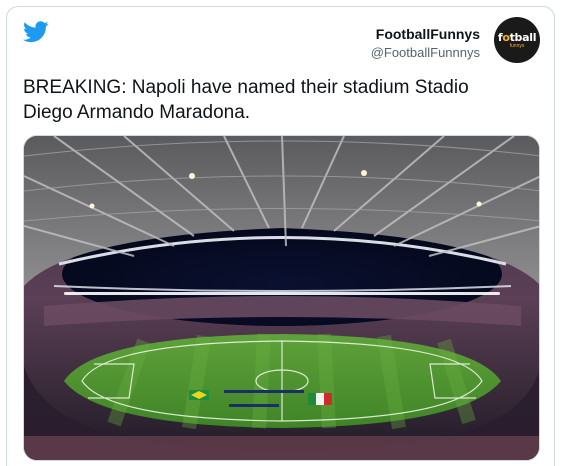 The height and width of the screenshot is (466, 564). Describe the element at coordinates (425, 34) in the screenshot. I see `author-display-name: FootballFunnys` at that location.